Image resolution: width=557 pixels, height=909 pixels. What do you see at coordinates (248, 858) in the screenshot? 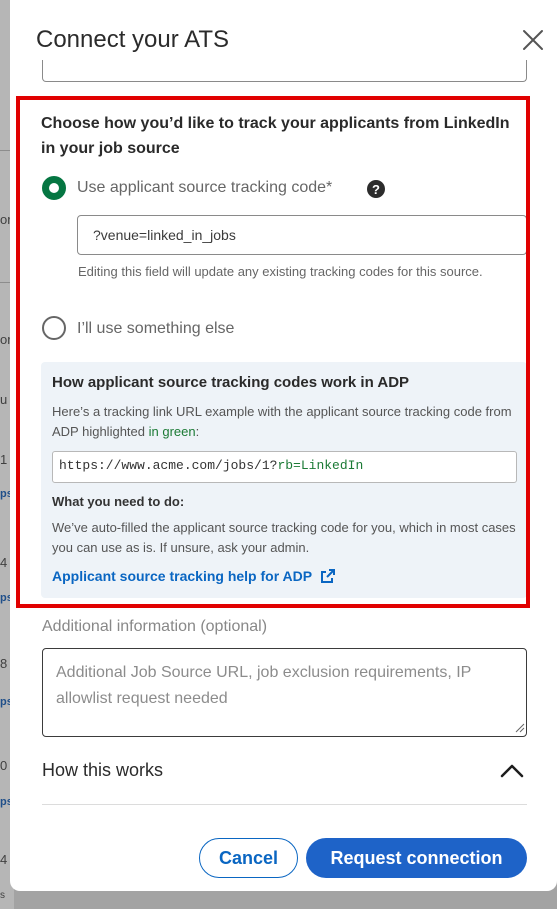
I see `cancel-button: Cancel` at bounding box center [248, 858].